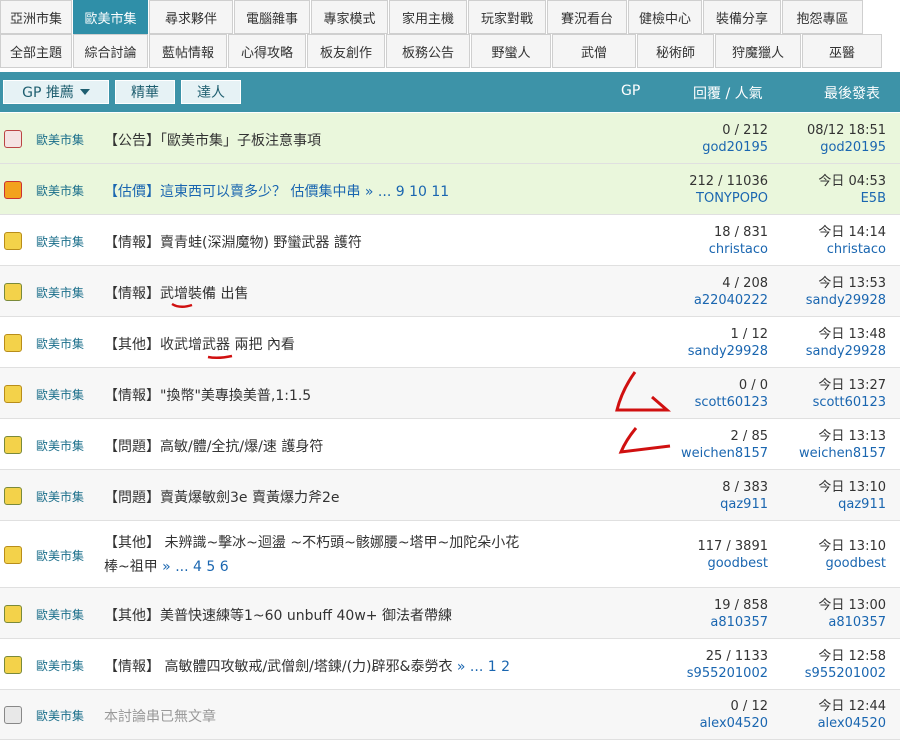 This screenshot has width=903, height=740. Describe the element at coordinates (742, 17) in the screenshot. I see `tab-gear-share: 裝備分享` at that location.